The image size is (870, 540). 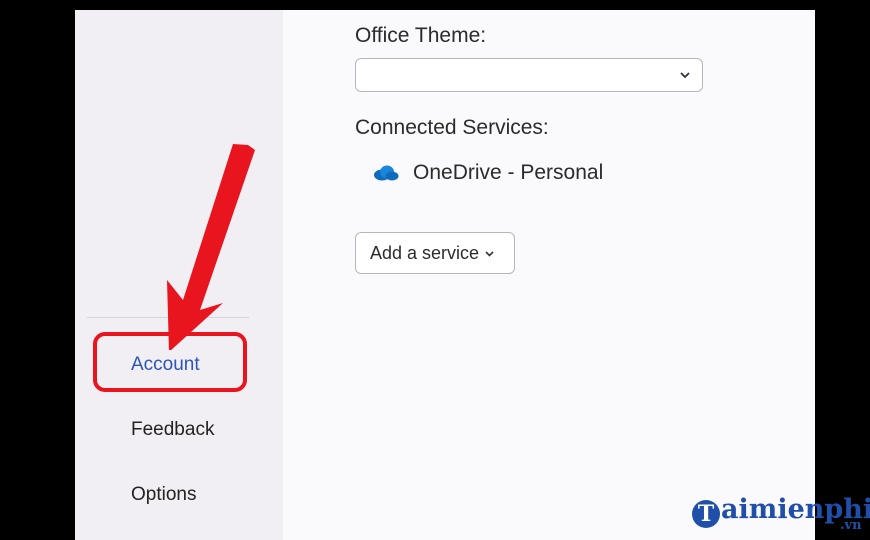 I want to click on service-onedrive-row: OneDrive - Personal, so click(x=488, y=173).